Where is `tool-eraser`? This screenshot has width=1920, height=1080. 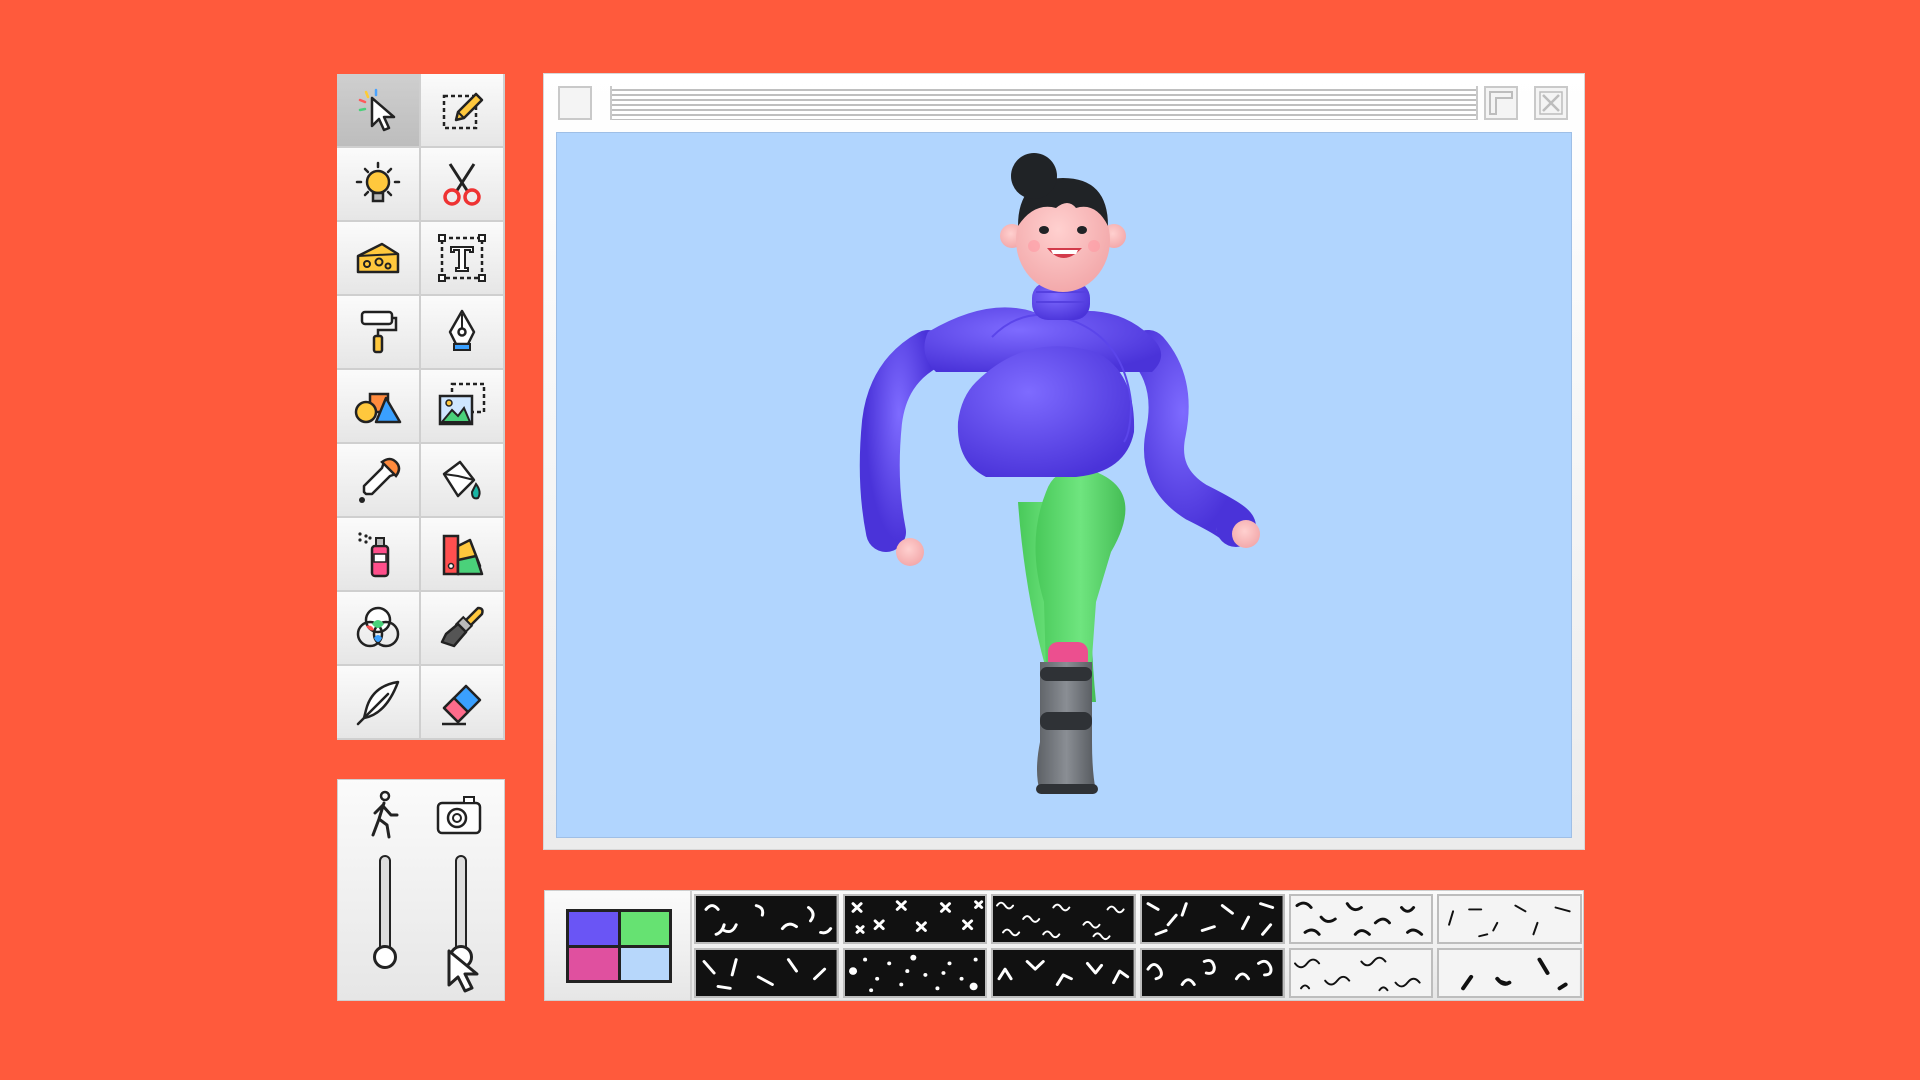
tool-eraser is located at coordinates (463, 703).